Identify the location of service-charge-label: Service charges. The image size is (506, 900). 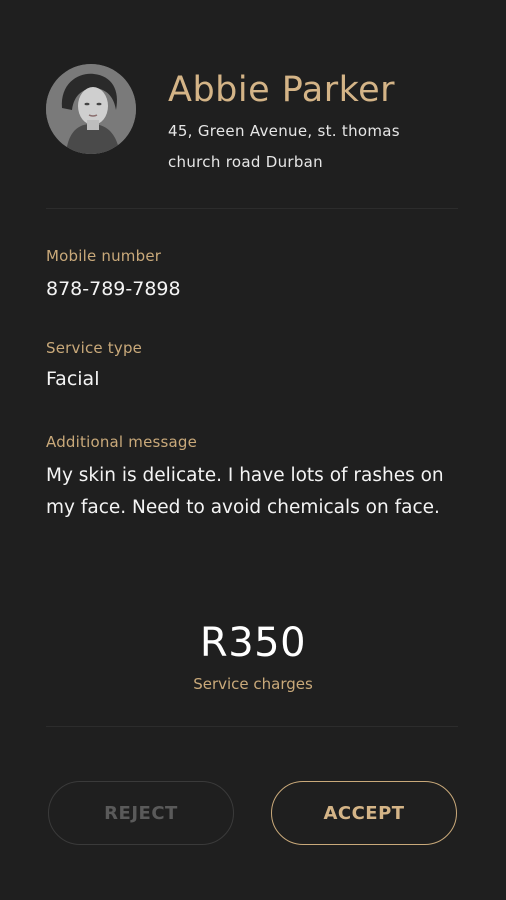
(253, 684).